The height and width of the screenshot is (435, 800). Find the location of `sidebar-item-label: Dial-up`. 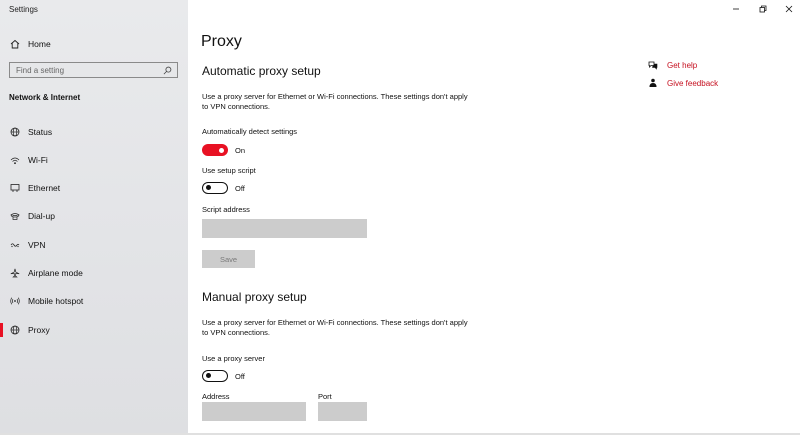

sidebar-item-label: Dial-up is located at coordinates (41, 216).